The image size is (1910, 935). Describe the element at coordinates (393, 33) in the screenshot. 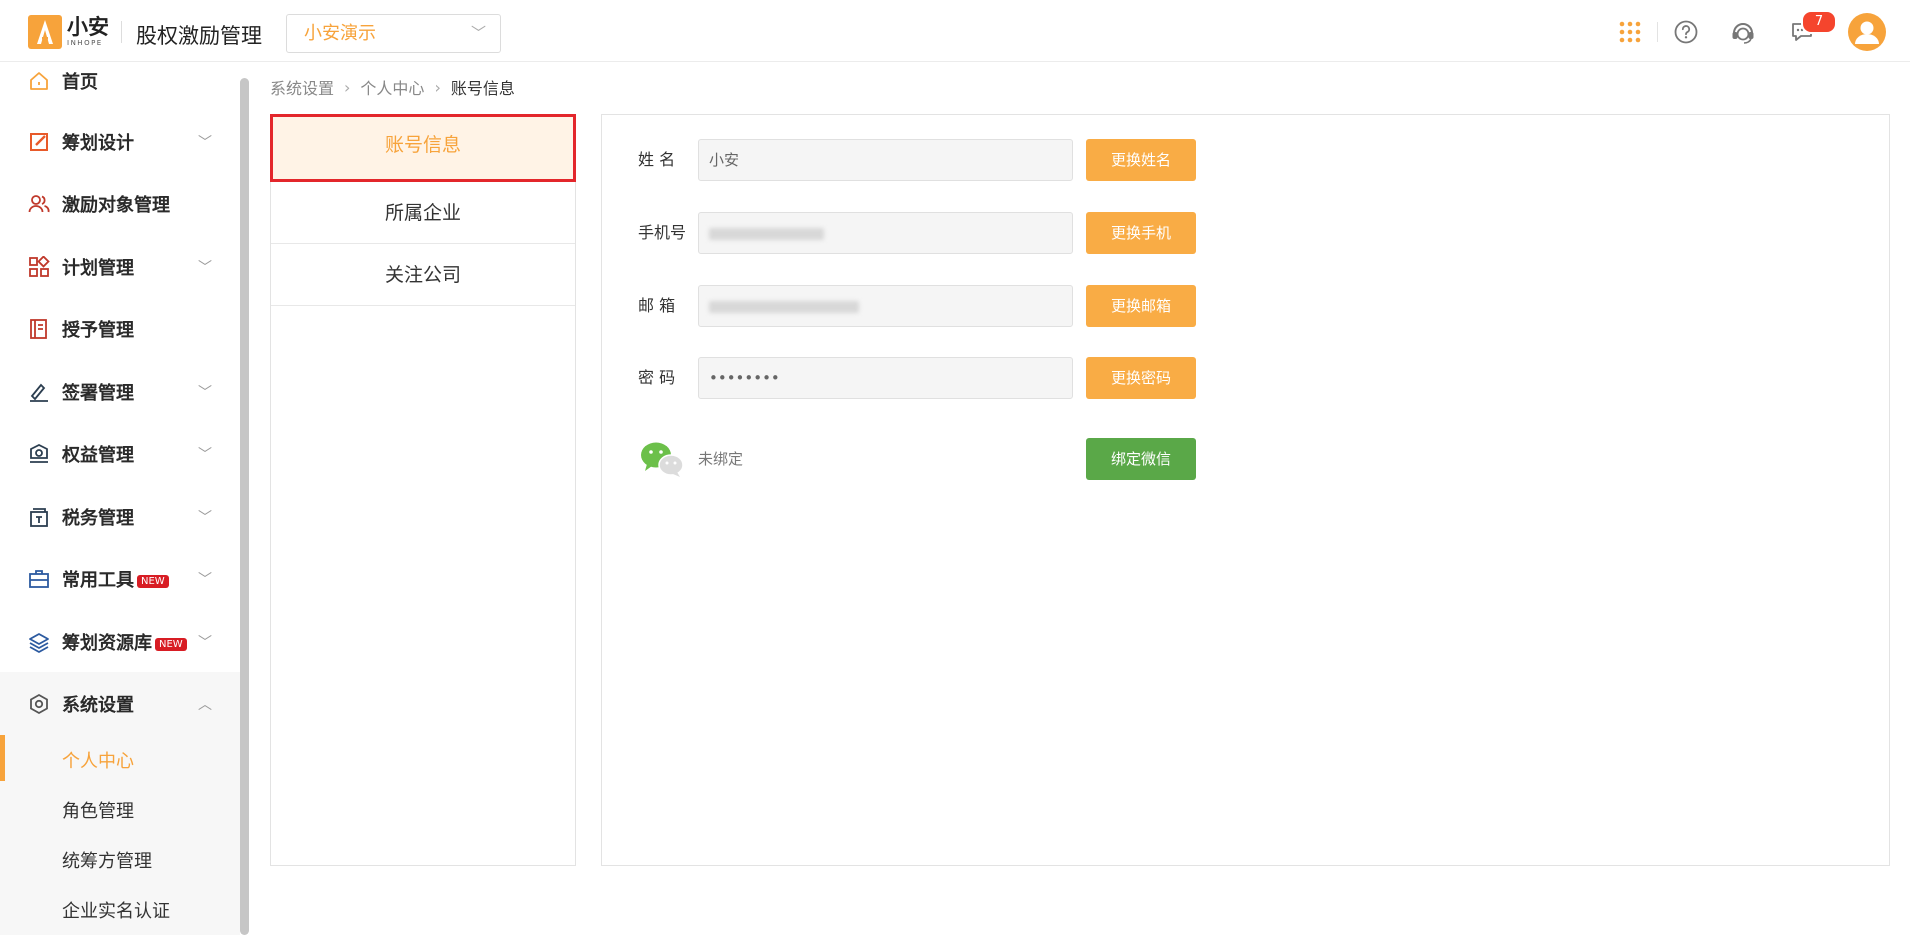

I see `company-select: 小安演示 ﹀` at that location.